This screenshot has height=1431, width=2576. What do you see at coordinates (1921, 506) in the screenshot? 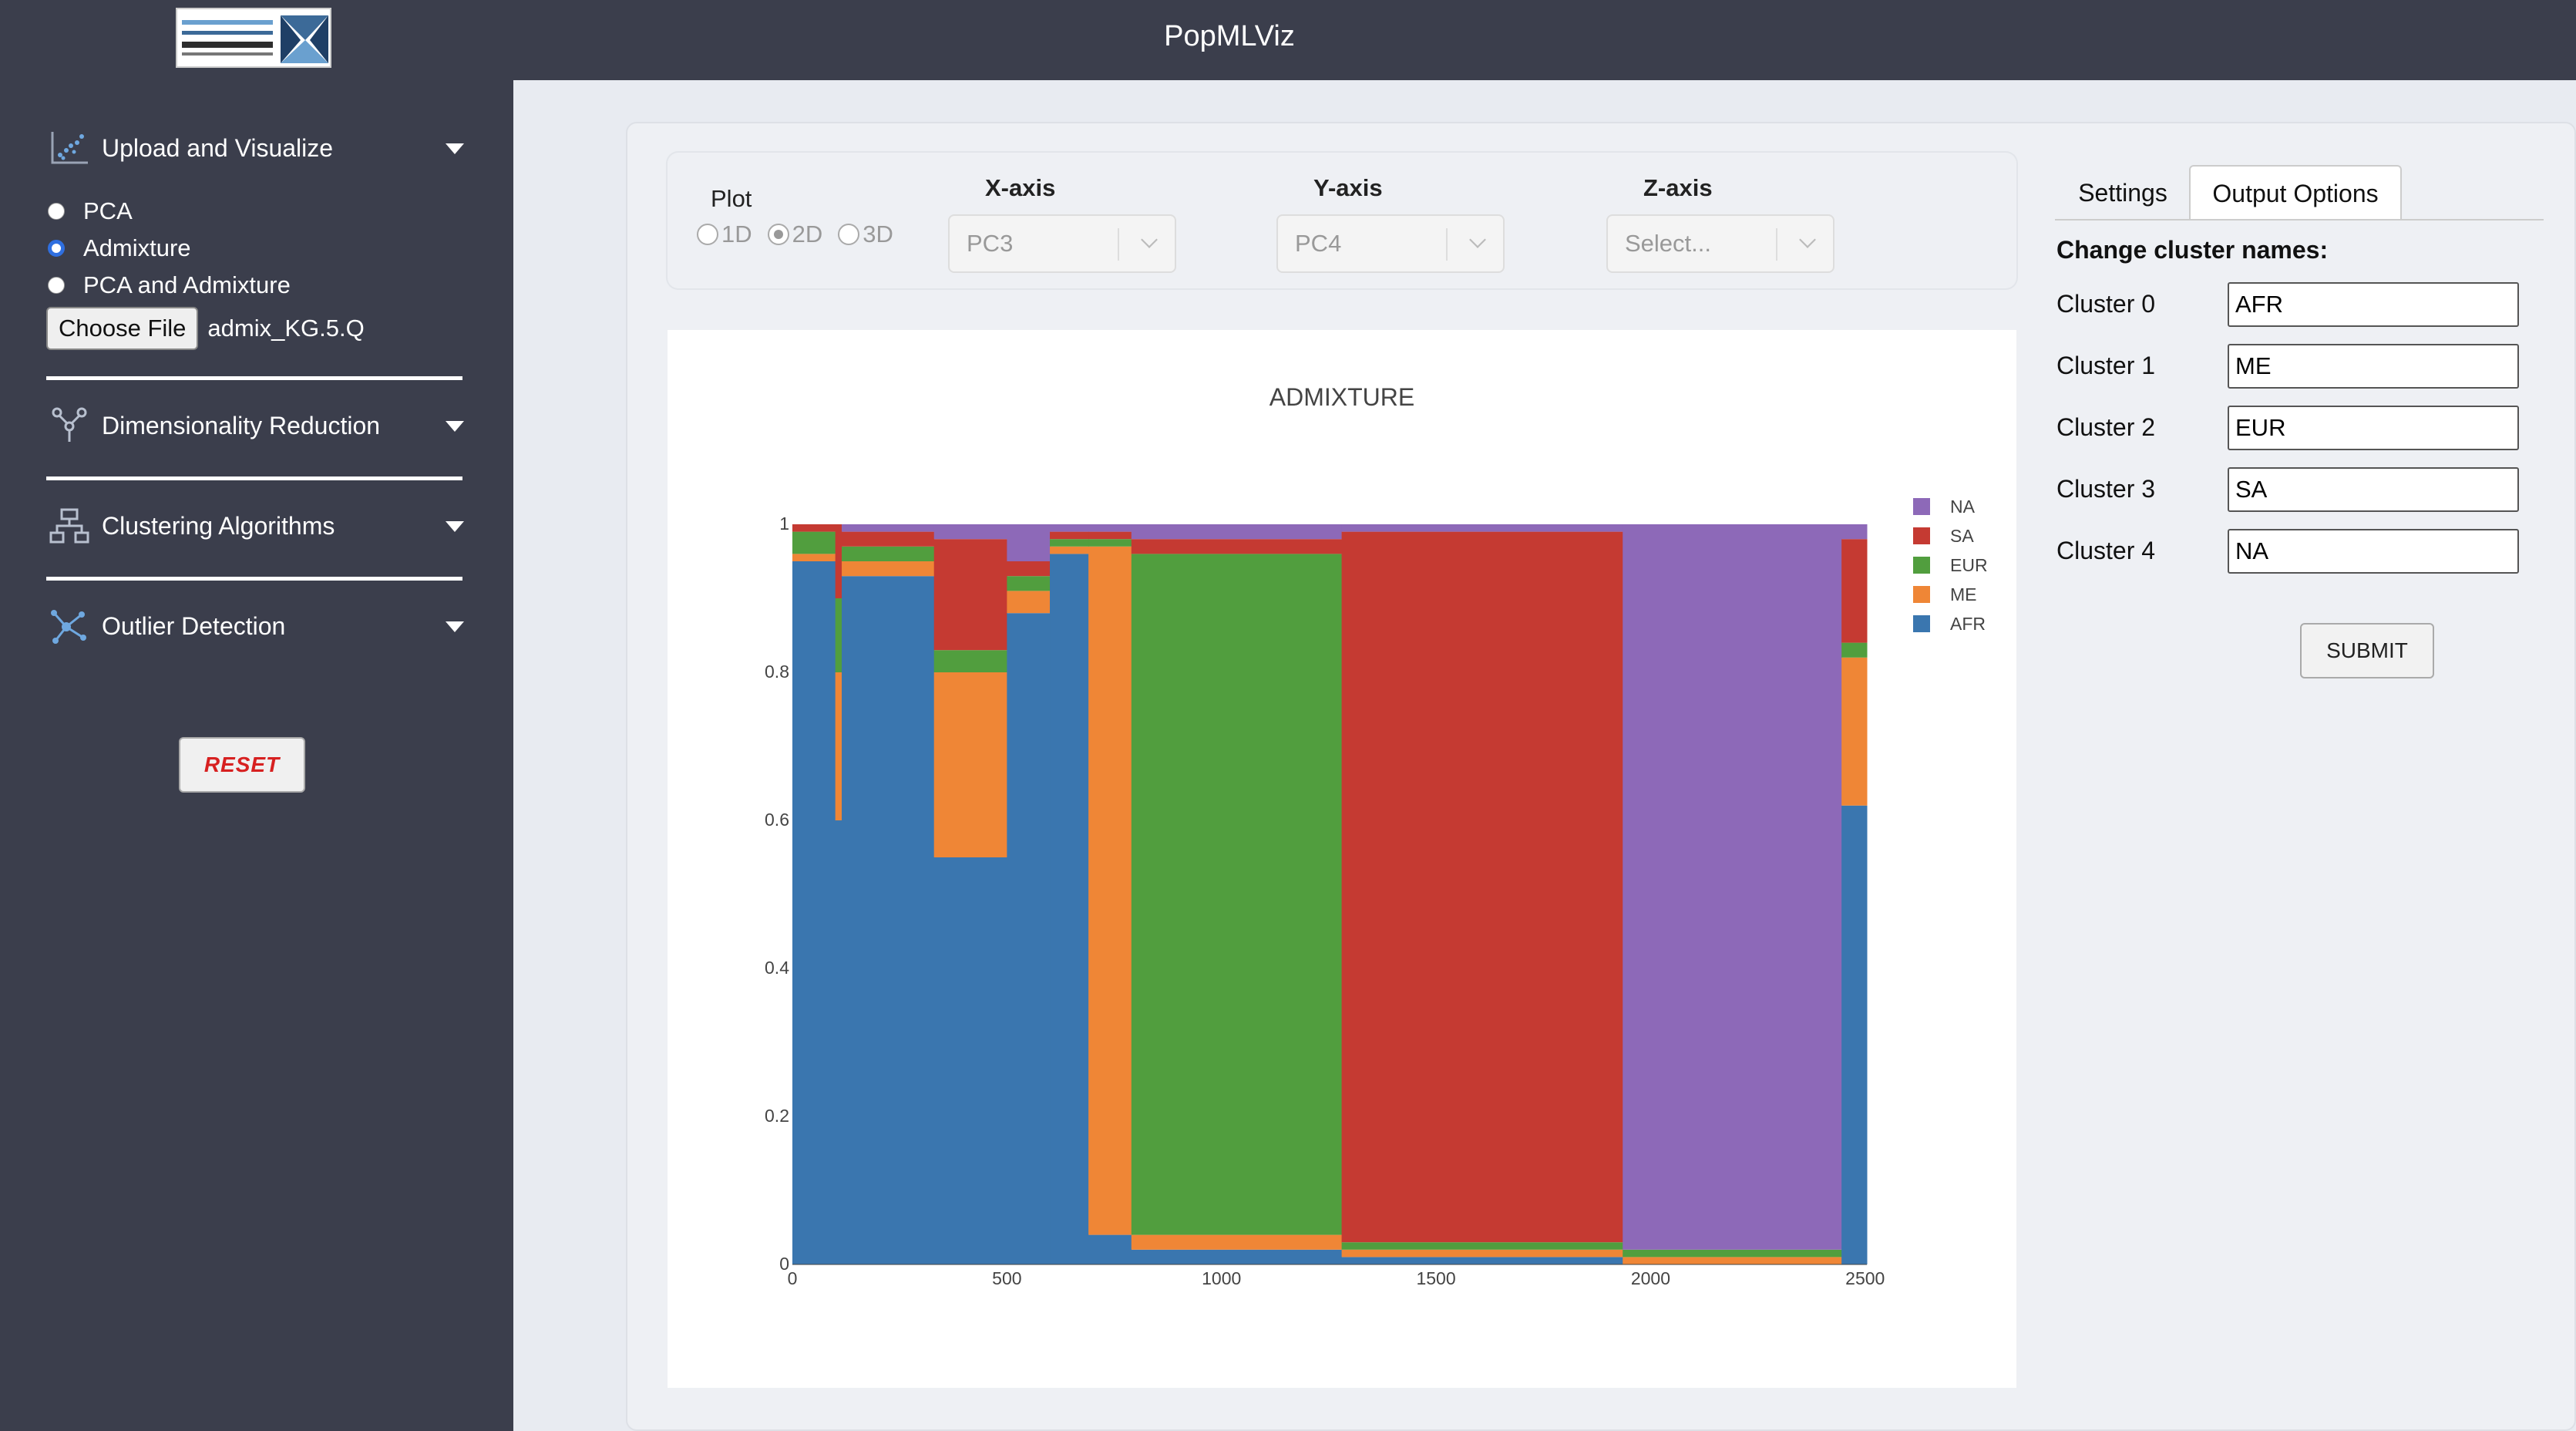
I see `legend-swatch-na` at bounding box center [1921, 506].